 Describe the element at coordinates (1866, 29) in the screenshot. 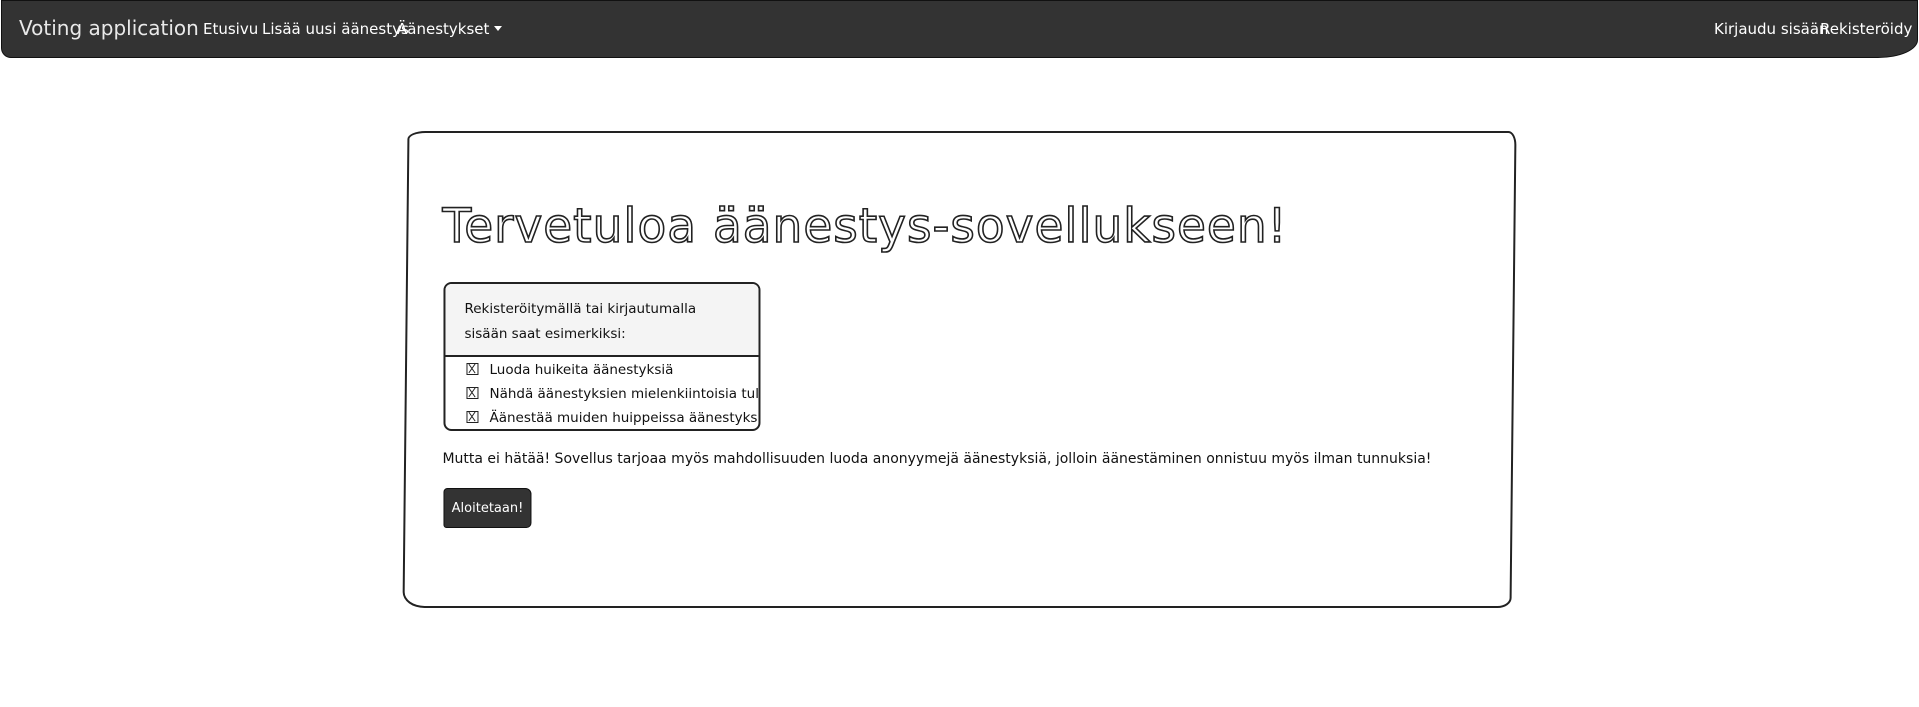

I see `nav-link-register: Rekisteröidy` at that location.